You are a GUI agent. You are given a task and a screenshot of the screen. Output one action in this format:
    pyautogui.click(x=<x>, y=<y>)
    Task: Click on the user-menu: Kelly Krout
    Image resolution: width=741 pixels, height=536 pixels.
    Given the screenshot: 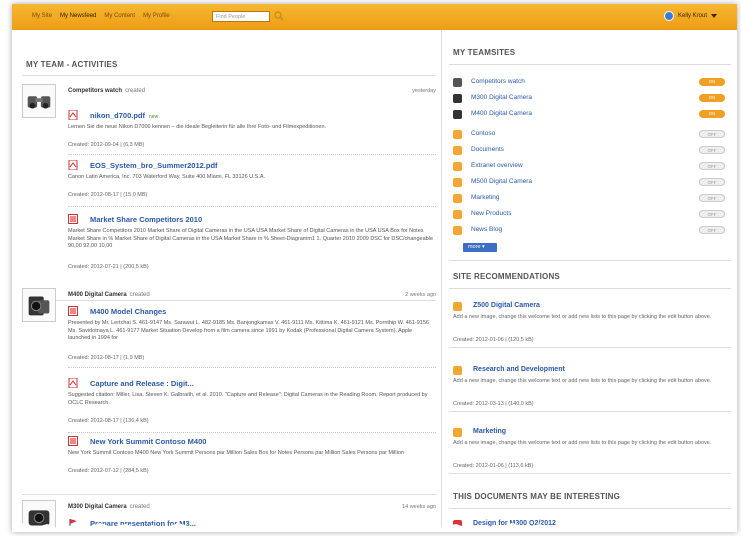 What is the action you would take?
    pyautogui.click(x=690, y=16)
    